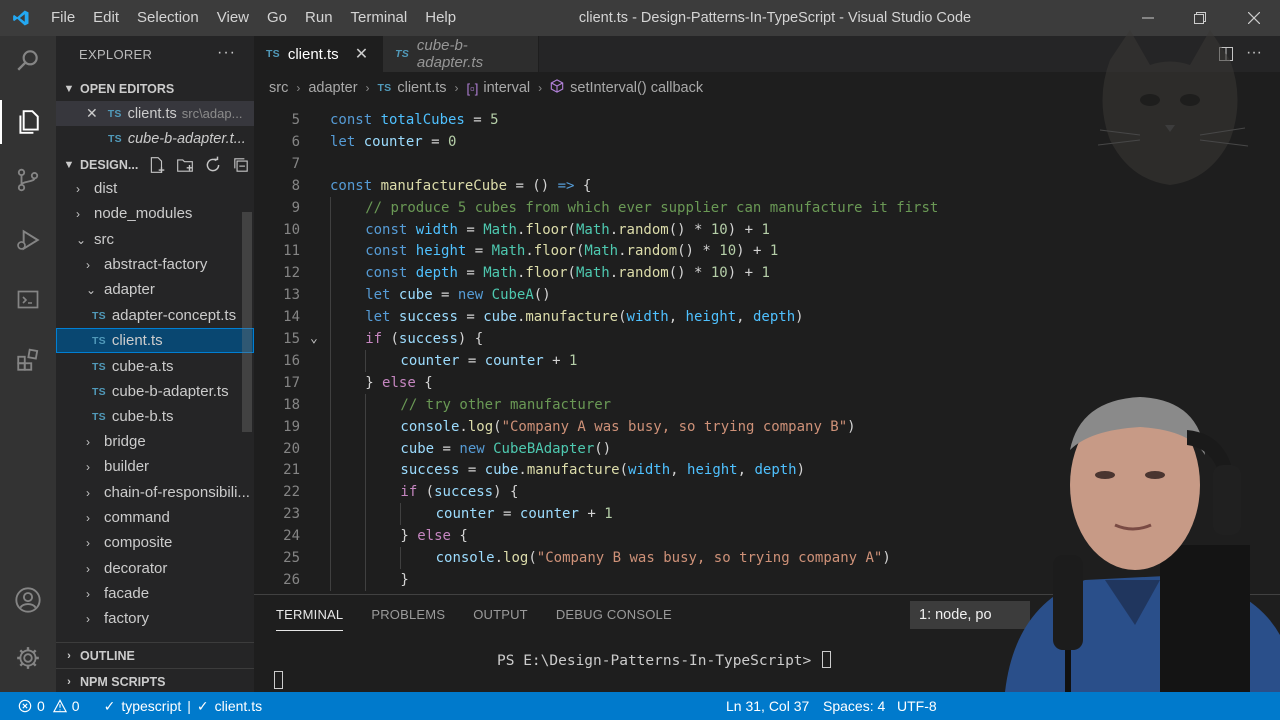 The width and height of the screenshot is (1280, 720). I want to click on account-icon, so click(28, 600).